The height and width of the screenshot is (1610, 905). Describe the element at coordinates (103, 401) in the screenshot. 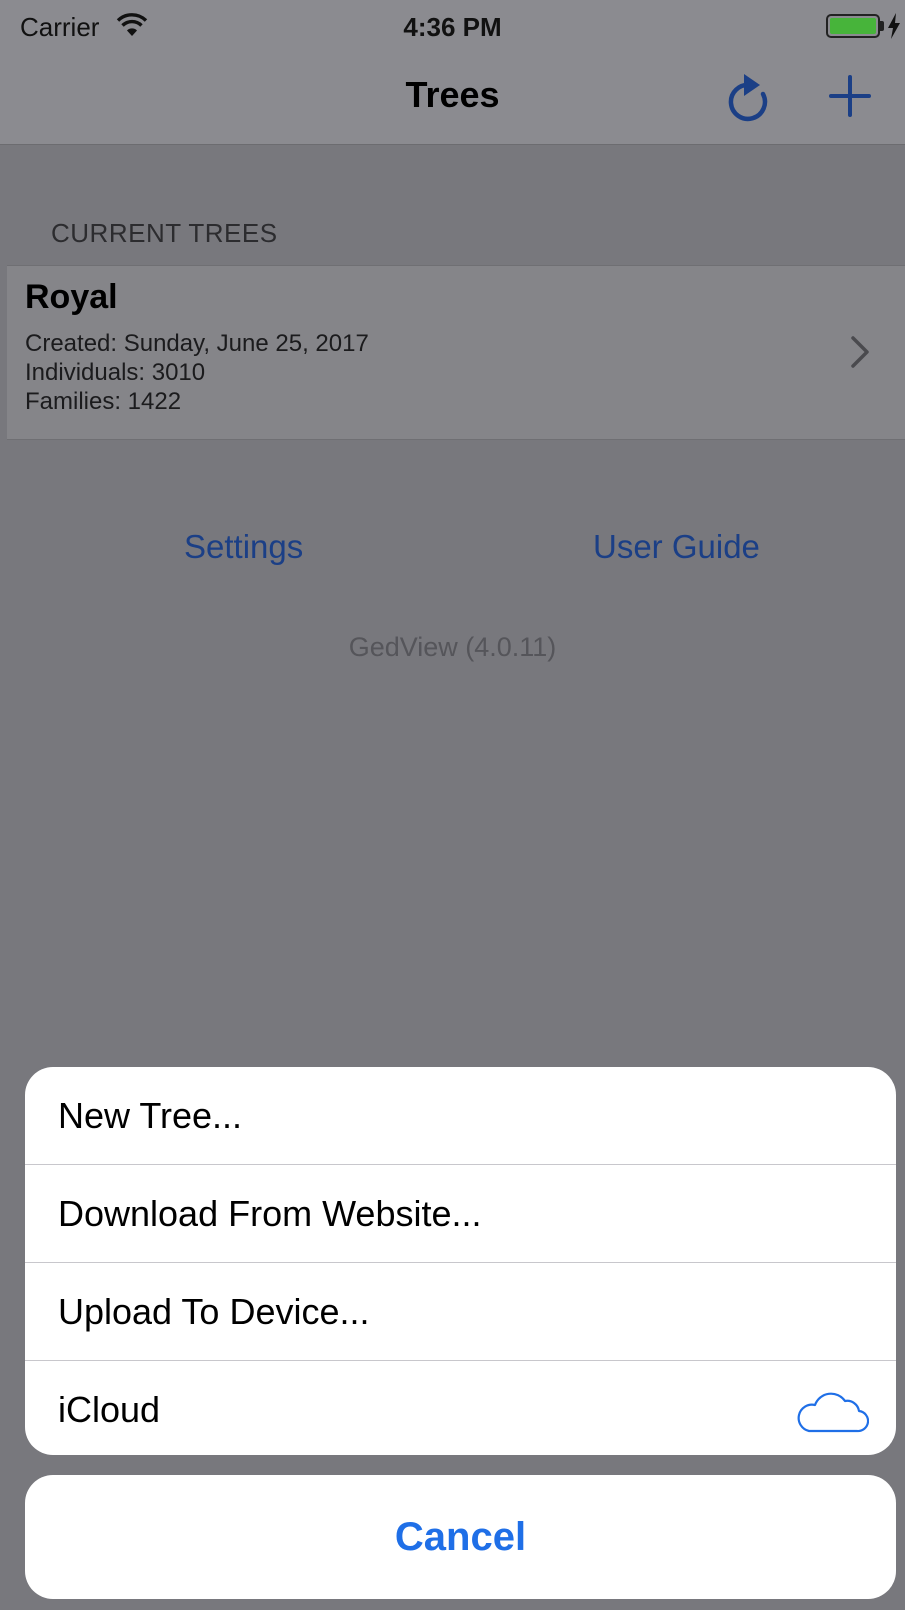

I see `tree-families-count: Families: 1422` at that location.